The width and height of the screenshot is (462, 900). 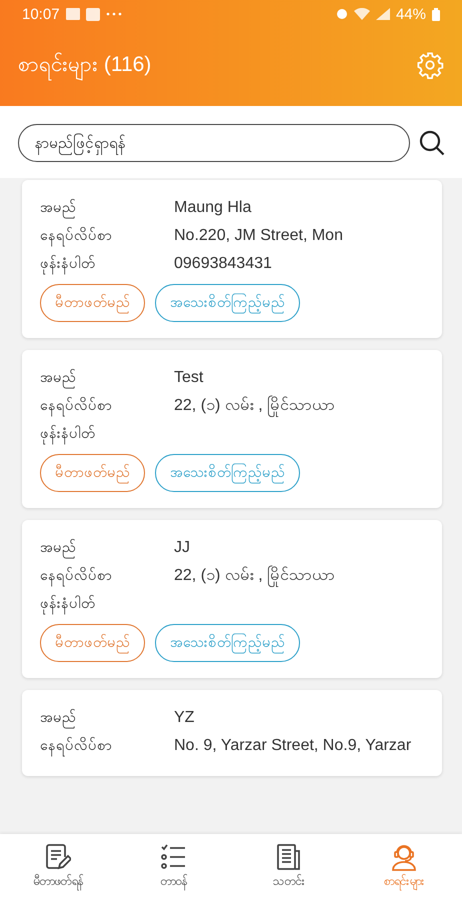 What do you see at coordinates (189, 378) in the screenshot?
I see `field-value: Test` at bounding box center [189, 378].